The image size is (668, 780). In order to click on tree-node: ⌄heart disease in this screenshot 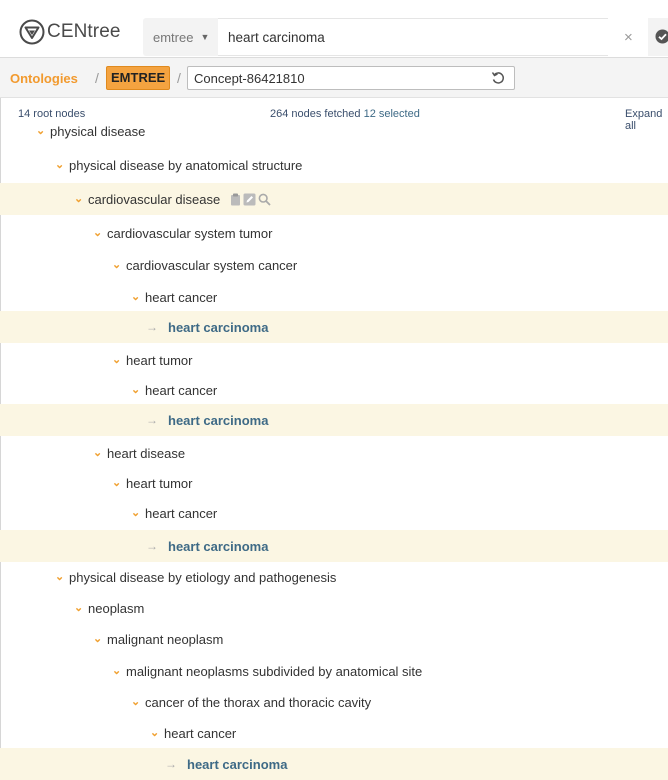, I will do `click(334, 453)`.